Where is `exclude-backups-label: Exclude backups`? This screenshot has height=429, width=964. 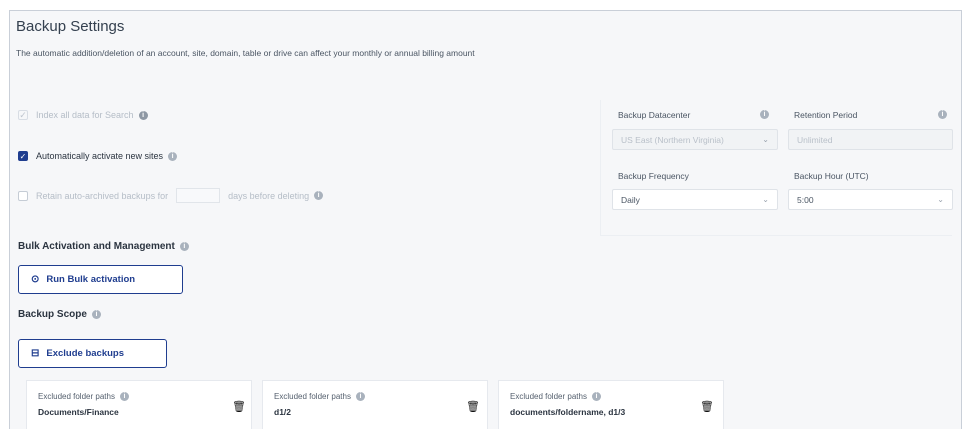 exclude-backups-label: Exclude backups is located at coordinates (85, 353).